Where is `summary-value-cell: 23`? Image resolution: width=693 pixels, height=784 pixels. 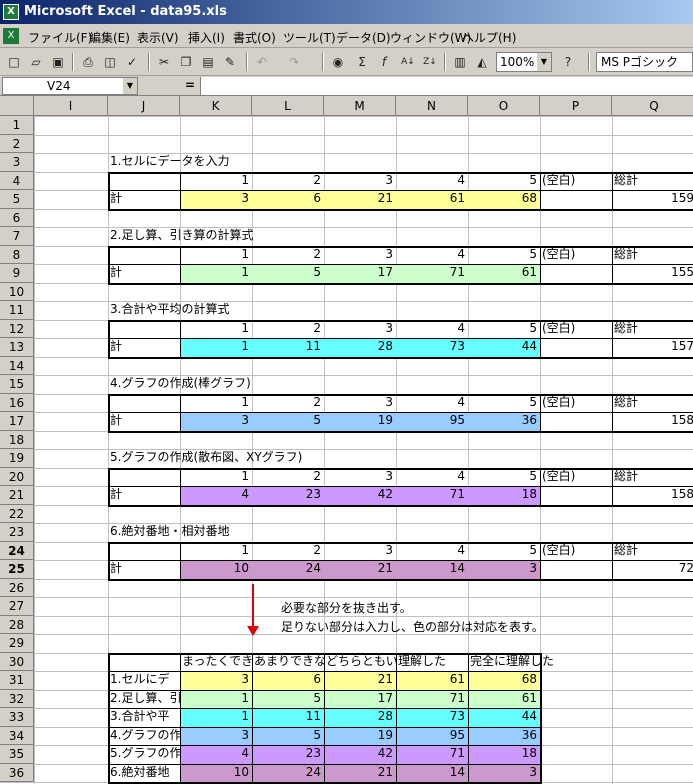
summary-value-cell: 23 is located at coordinates (288, 753).